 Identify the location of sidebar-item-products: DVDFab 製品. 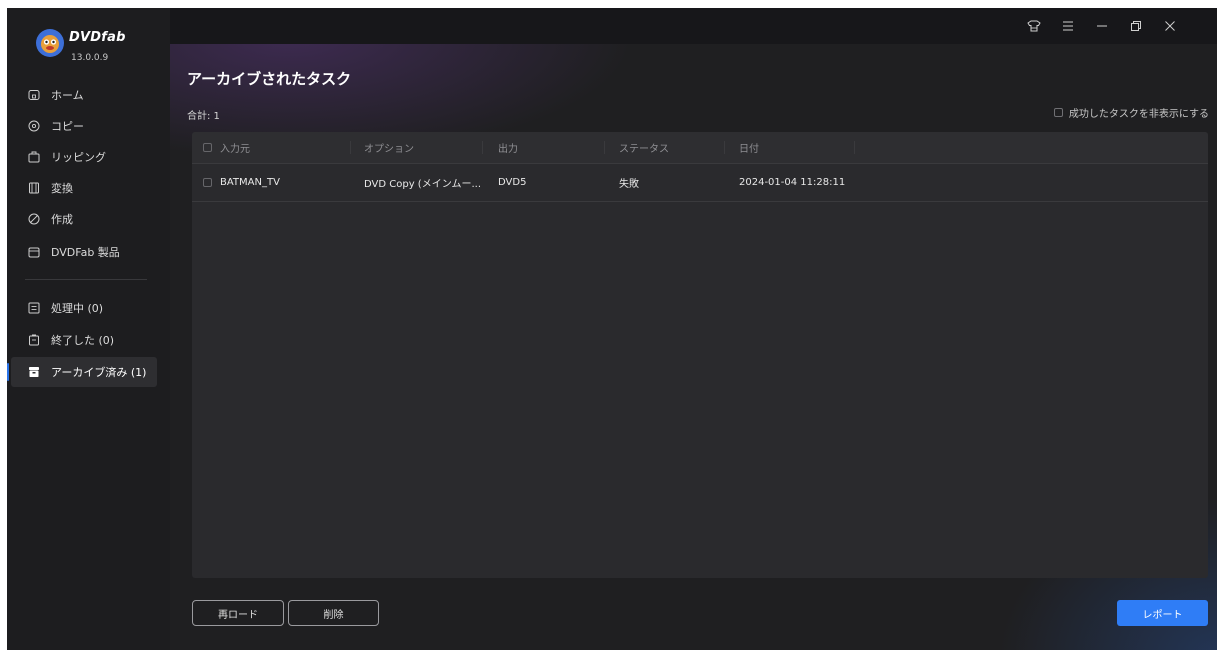
(84, 252).